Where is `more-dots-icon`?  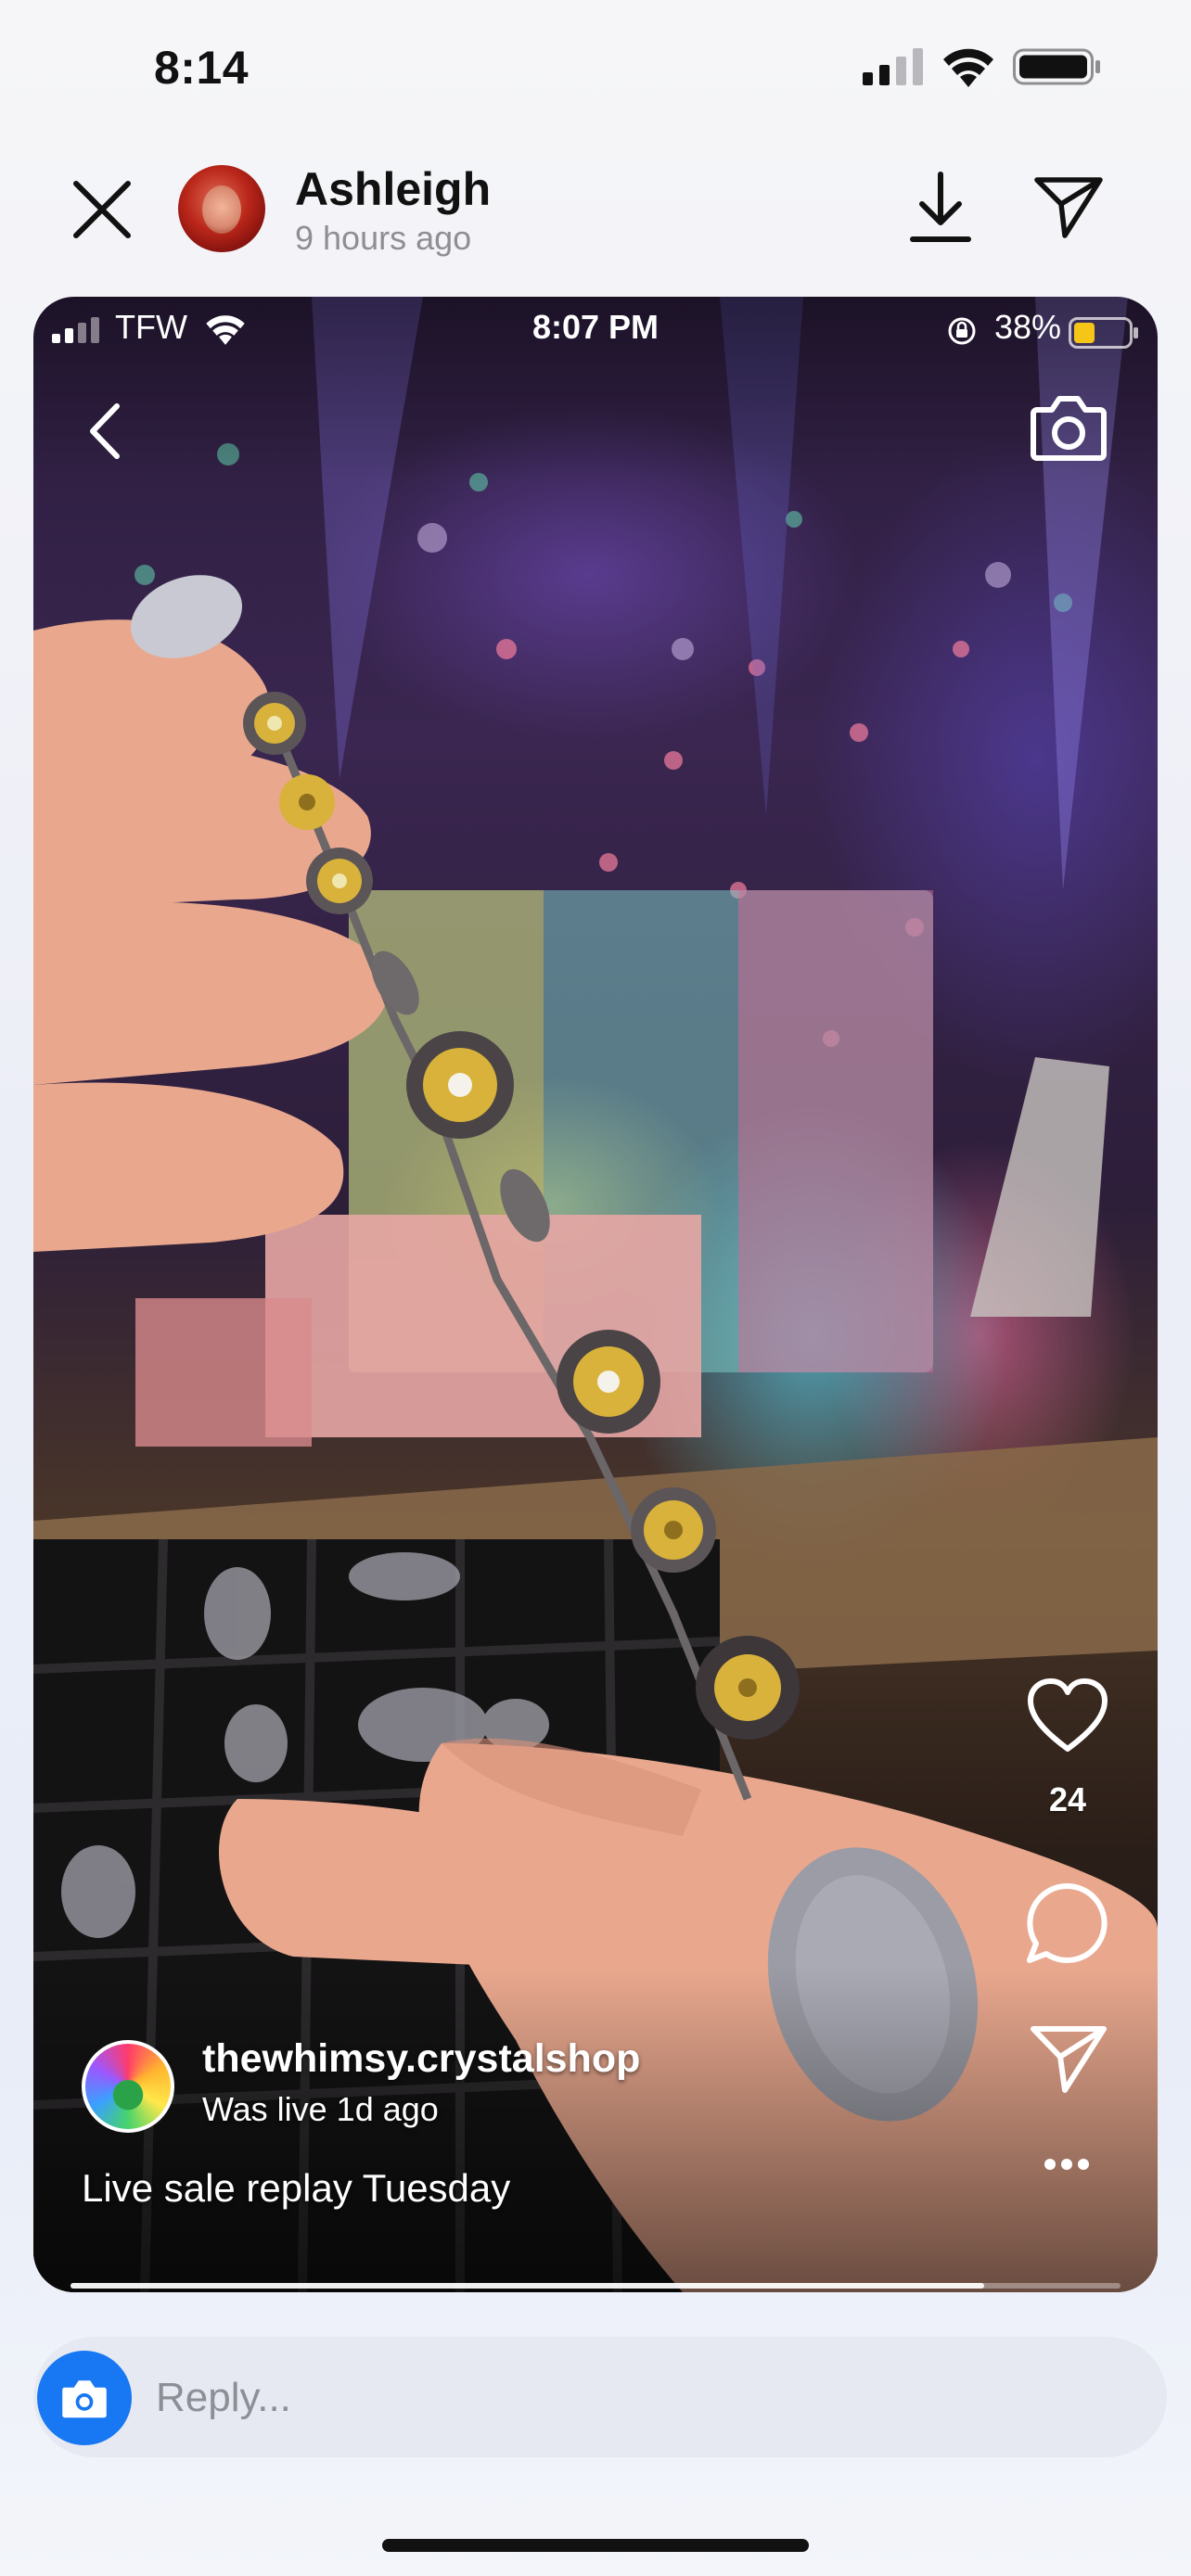 more-dots-icon is located at coordinates (1066, 2165).